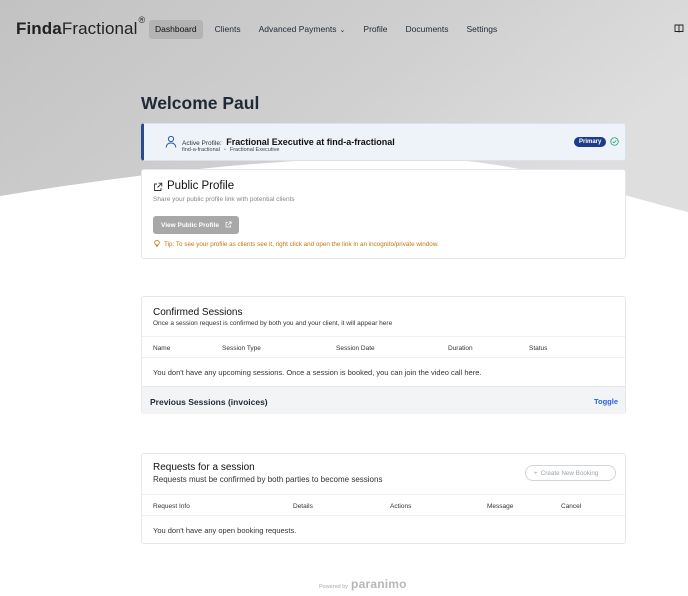 This screenshot has width=688, height=596. I want to click on requests-title: Requests for a session, so click(204, 467).